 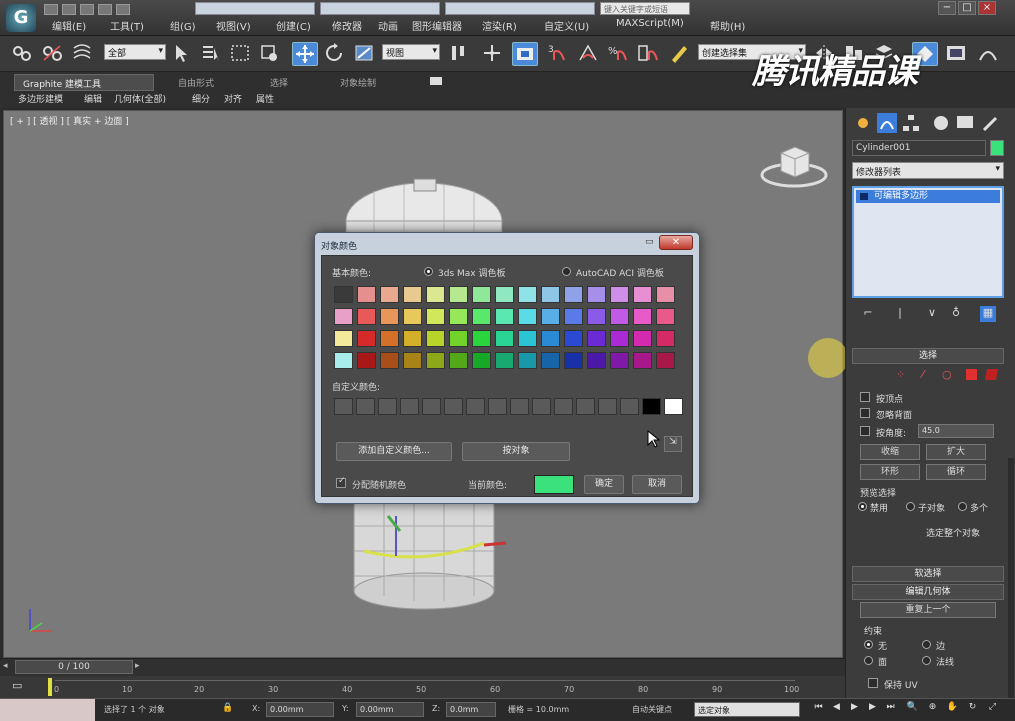 What do you see at coordinates (928, 574) in the screenshot?
I see `soft-selection-rollout-header: 软选择` at bounding box center [928, 574].